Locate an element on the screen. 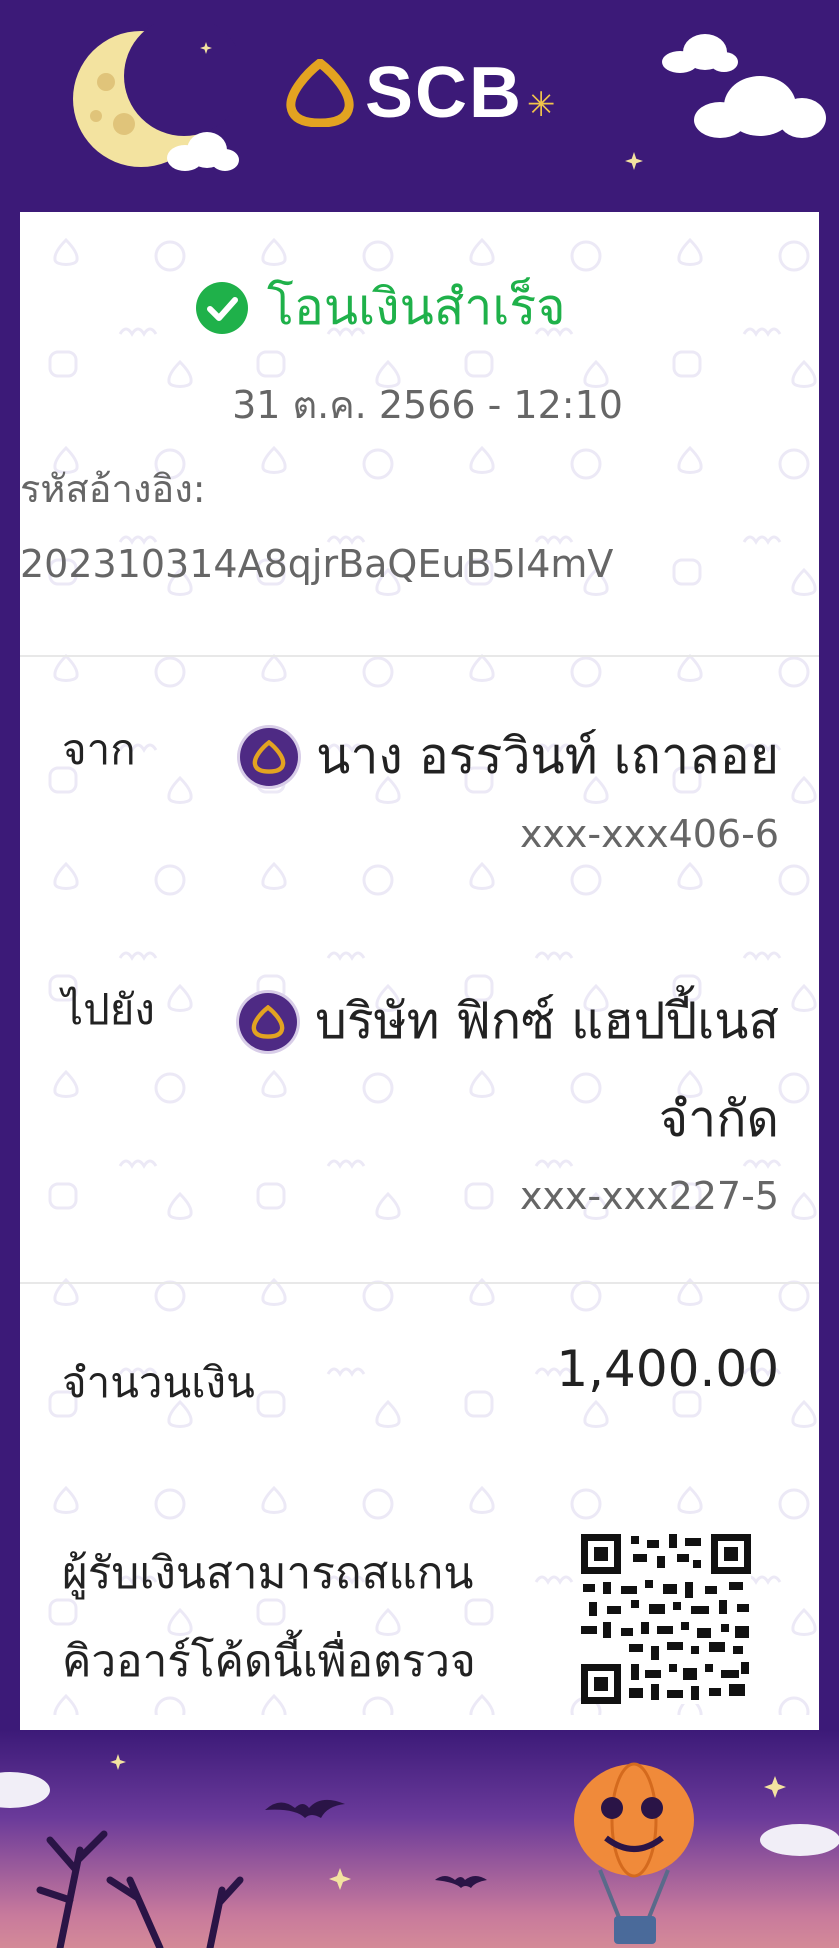 This screenshot has width=839, height=1948. transfer-status: โอนเงินสำเร็จ is located at coordinates (380, 307).